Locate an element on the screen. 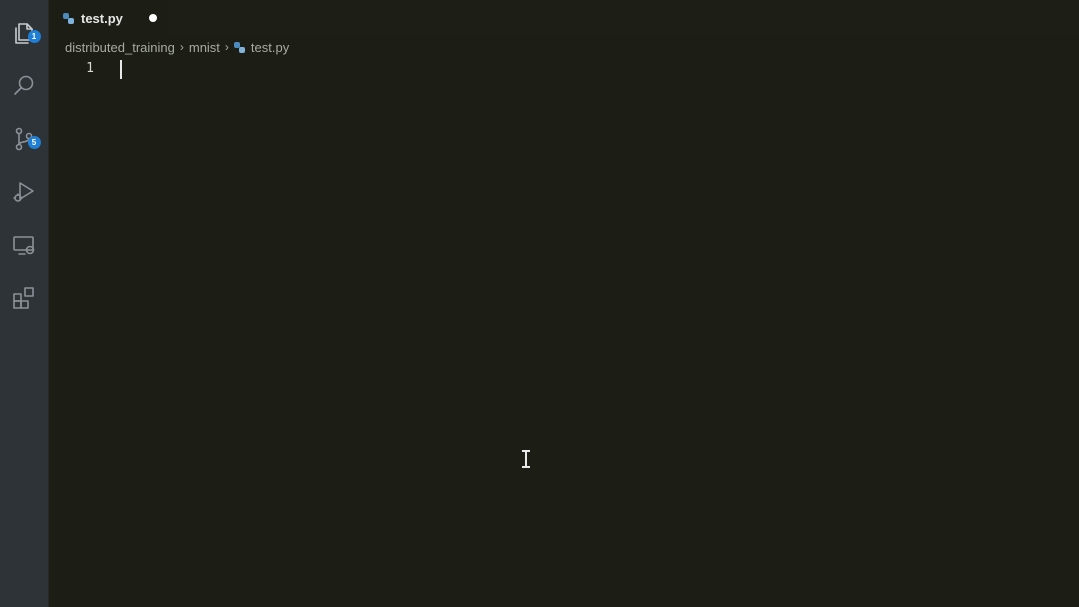 The height and width of the screenshot is (607, 1079). explorer-badge: 1 is located at coordinates (34, 36).